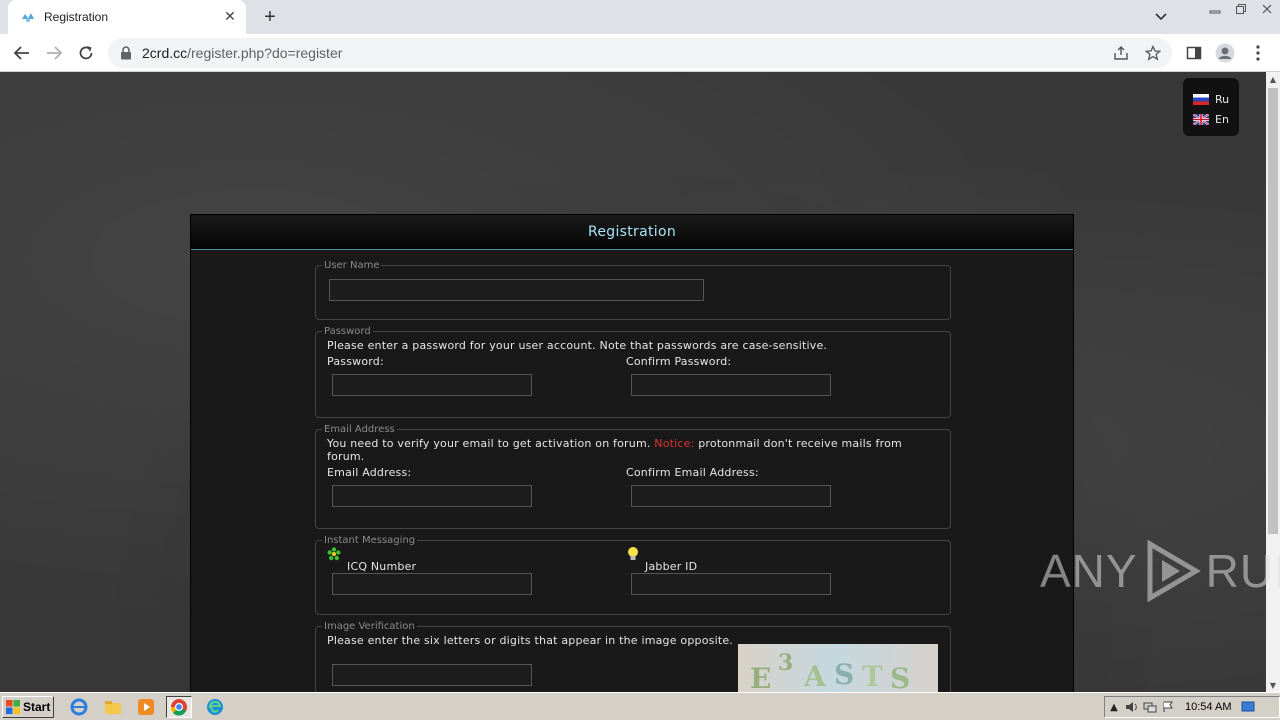 Image resolution: width=1280 pixels, height=720 pixels. What do you see at coordinates (679, 361) in the screenshot?
I see `confirm-password-label: Confirm Password:` at bounding box center [679, 361].